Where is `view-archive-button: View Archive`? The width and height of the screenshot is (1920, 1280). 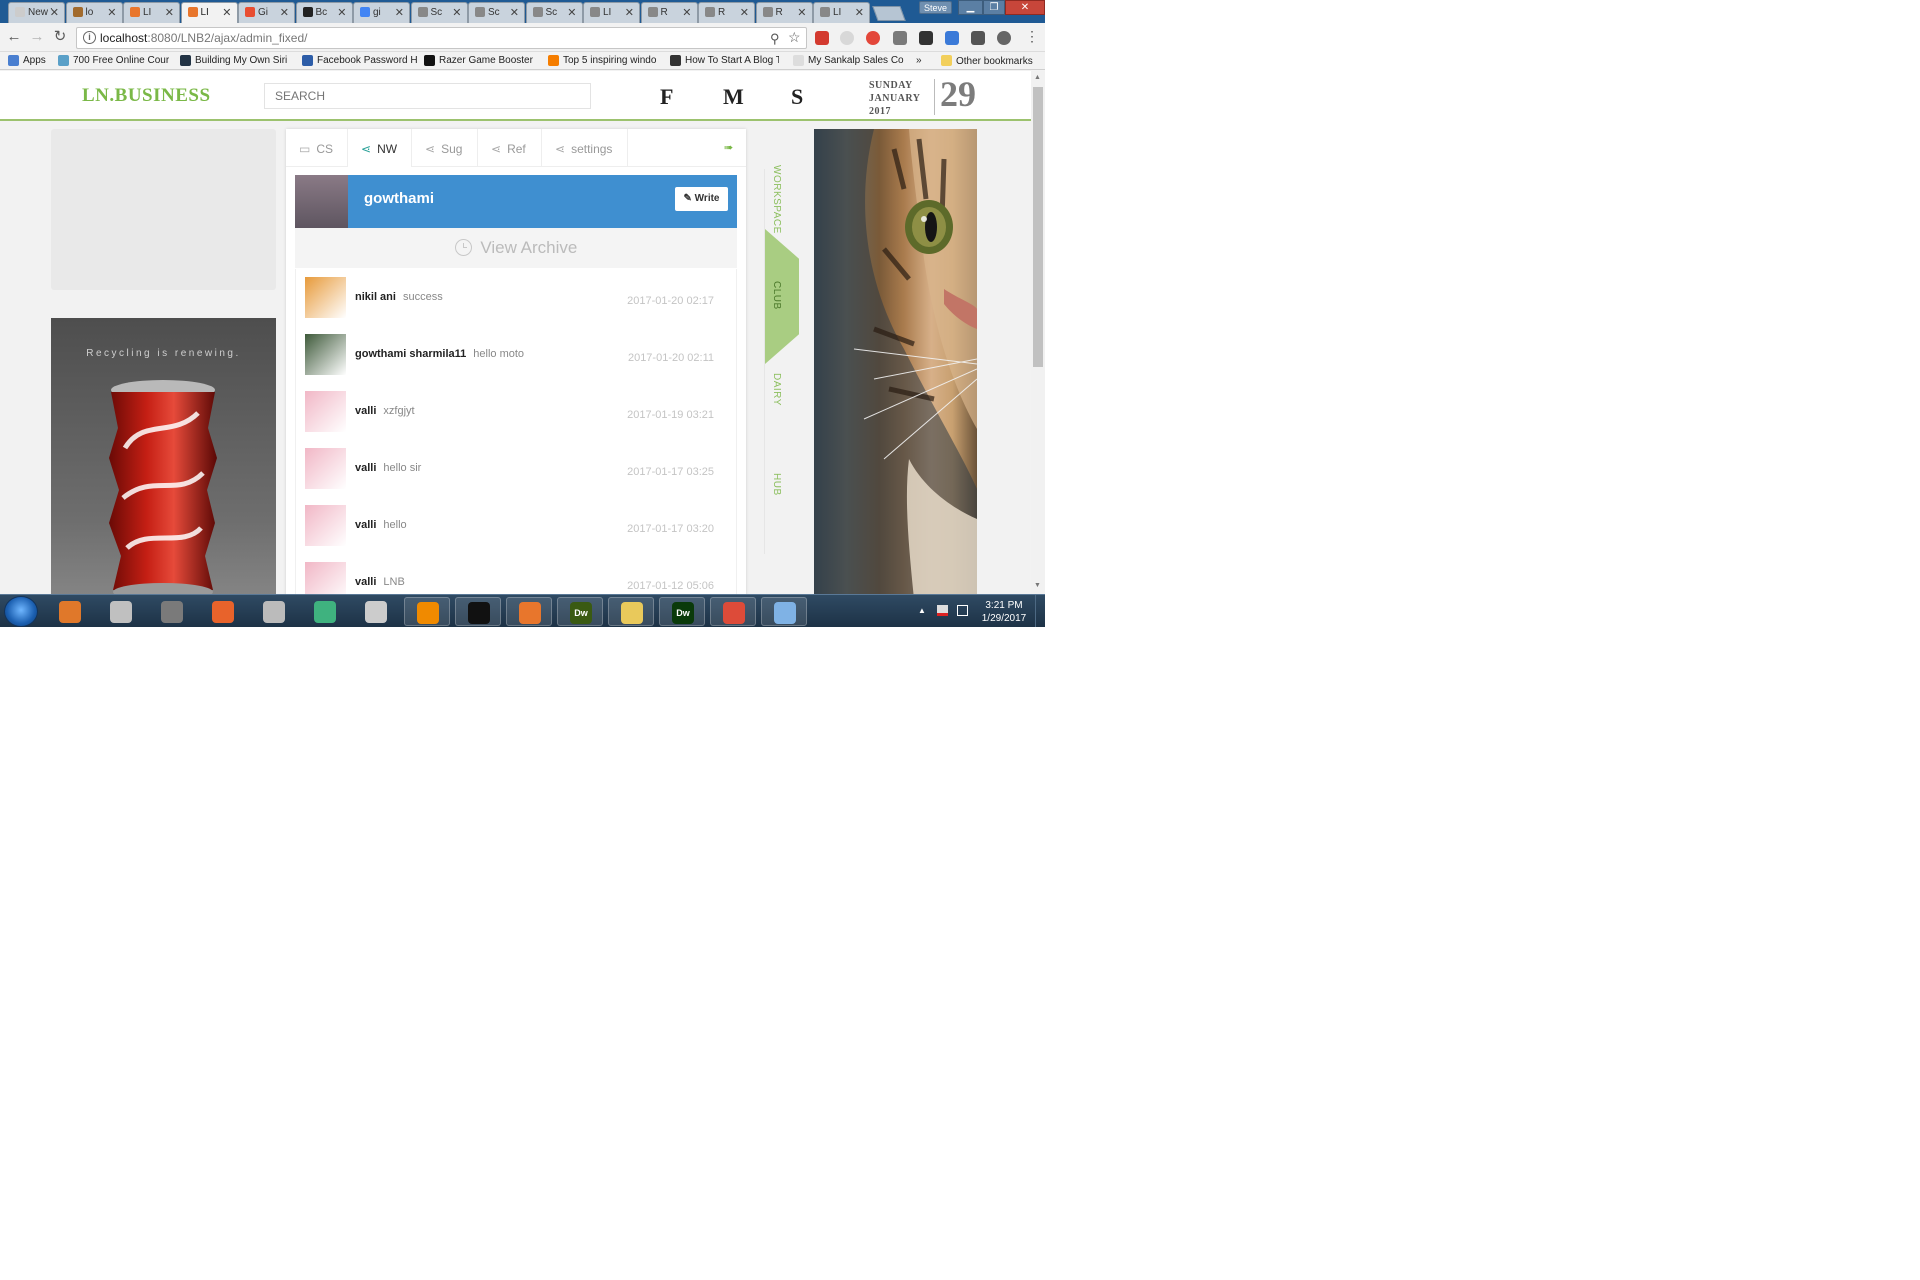
view-archive-button: View Archive is located at coordinates (516, 248).